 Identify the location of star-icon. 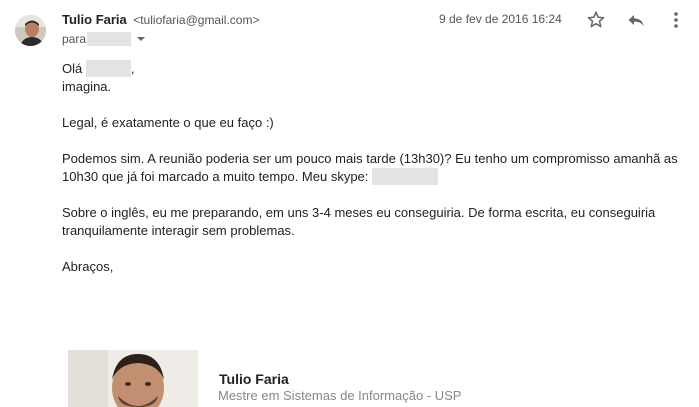
(596, 19).